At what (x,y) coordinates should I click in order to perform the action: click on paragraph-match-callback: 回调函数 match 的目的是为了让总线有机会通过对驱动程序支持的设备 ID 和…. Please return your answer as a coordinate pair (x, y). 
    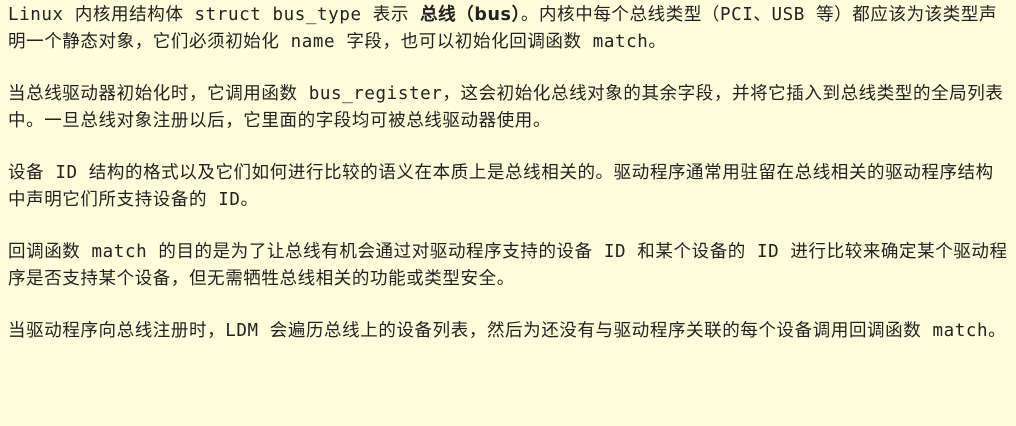
    Looking at the image, I should click on (508, 265).